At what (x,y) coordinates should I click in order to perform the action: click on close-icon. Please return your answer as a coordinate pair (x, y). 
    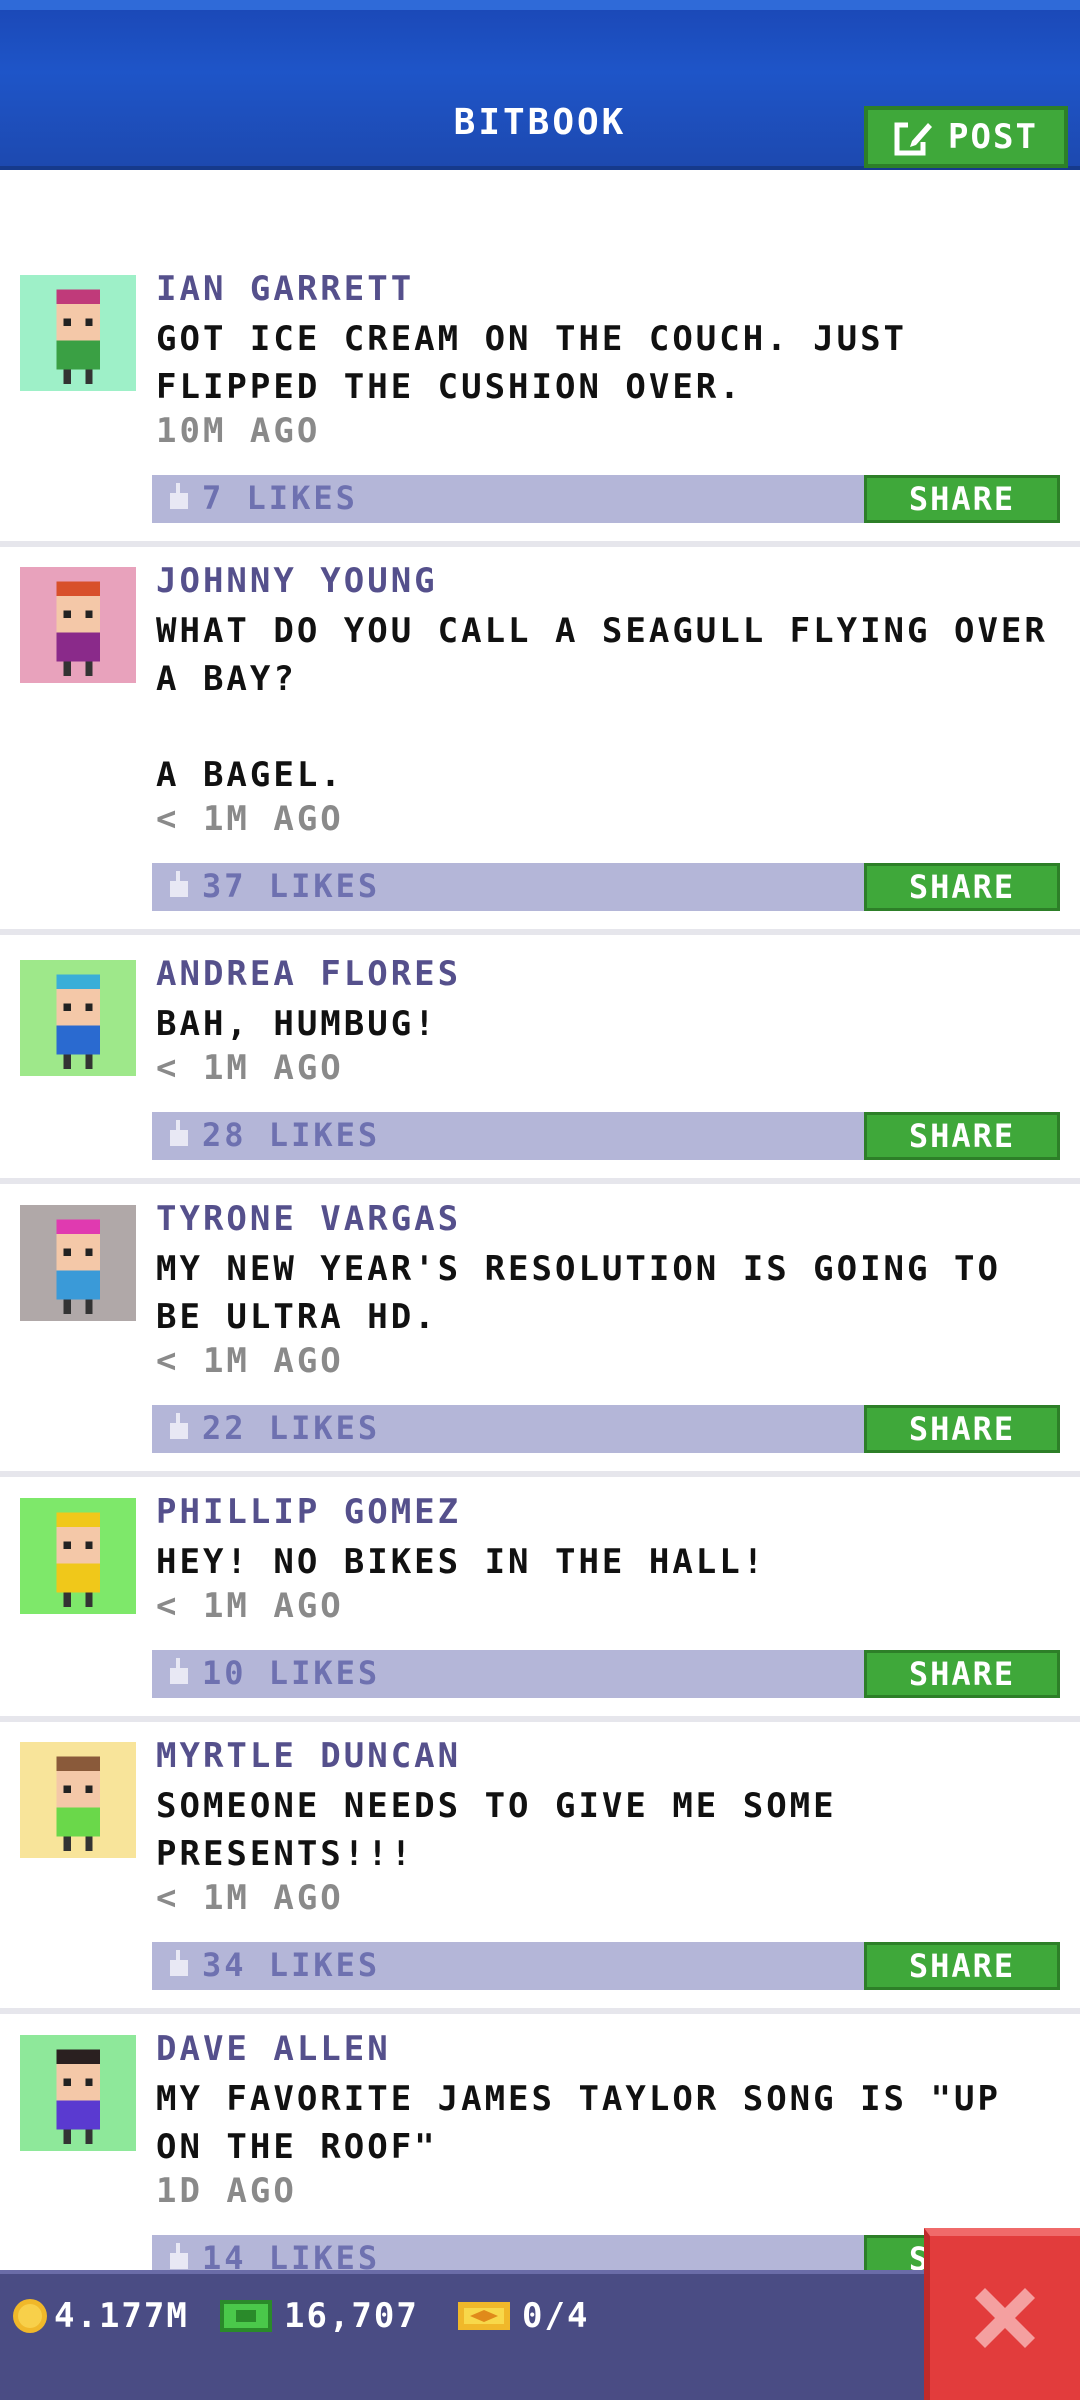
    Looking at the image, I should click on (1005, 2318).